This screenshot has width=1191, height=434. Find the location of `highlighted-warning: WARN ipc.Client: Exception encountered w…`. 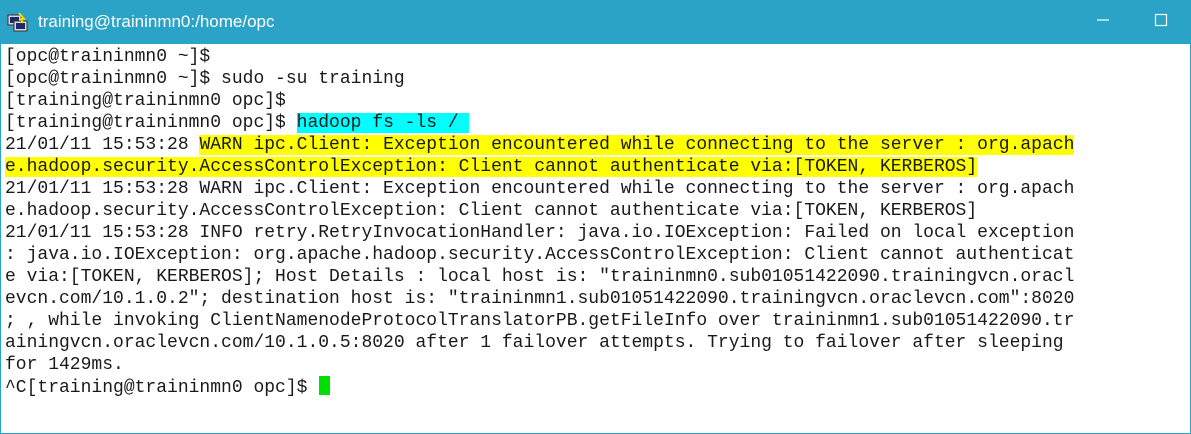

highlighted-warning: WARN ipc.Client: Exception encountered w… is located at coordinates (637, 145).